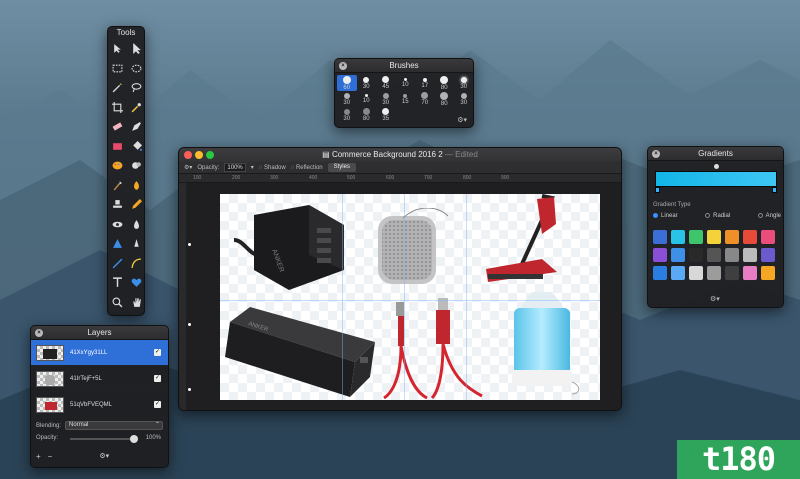 The width and height of the screenshot is (800, 479). I want to click on heart-icon, so click(135, 283).